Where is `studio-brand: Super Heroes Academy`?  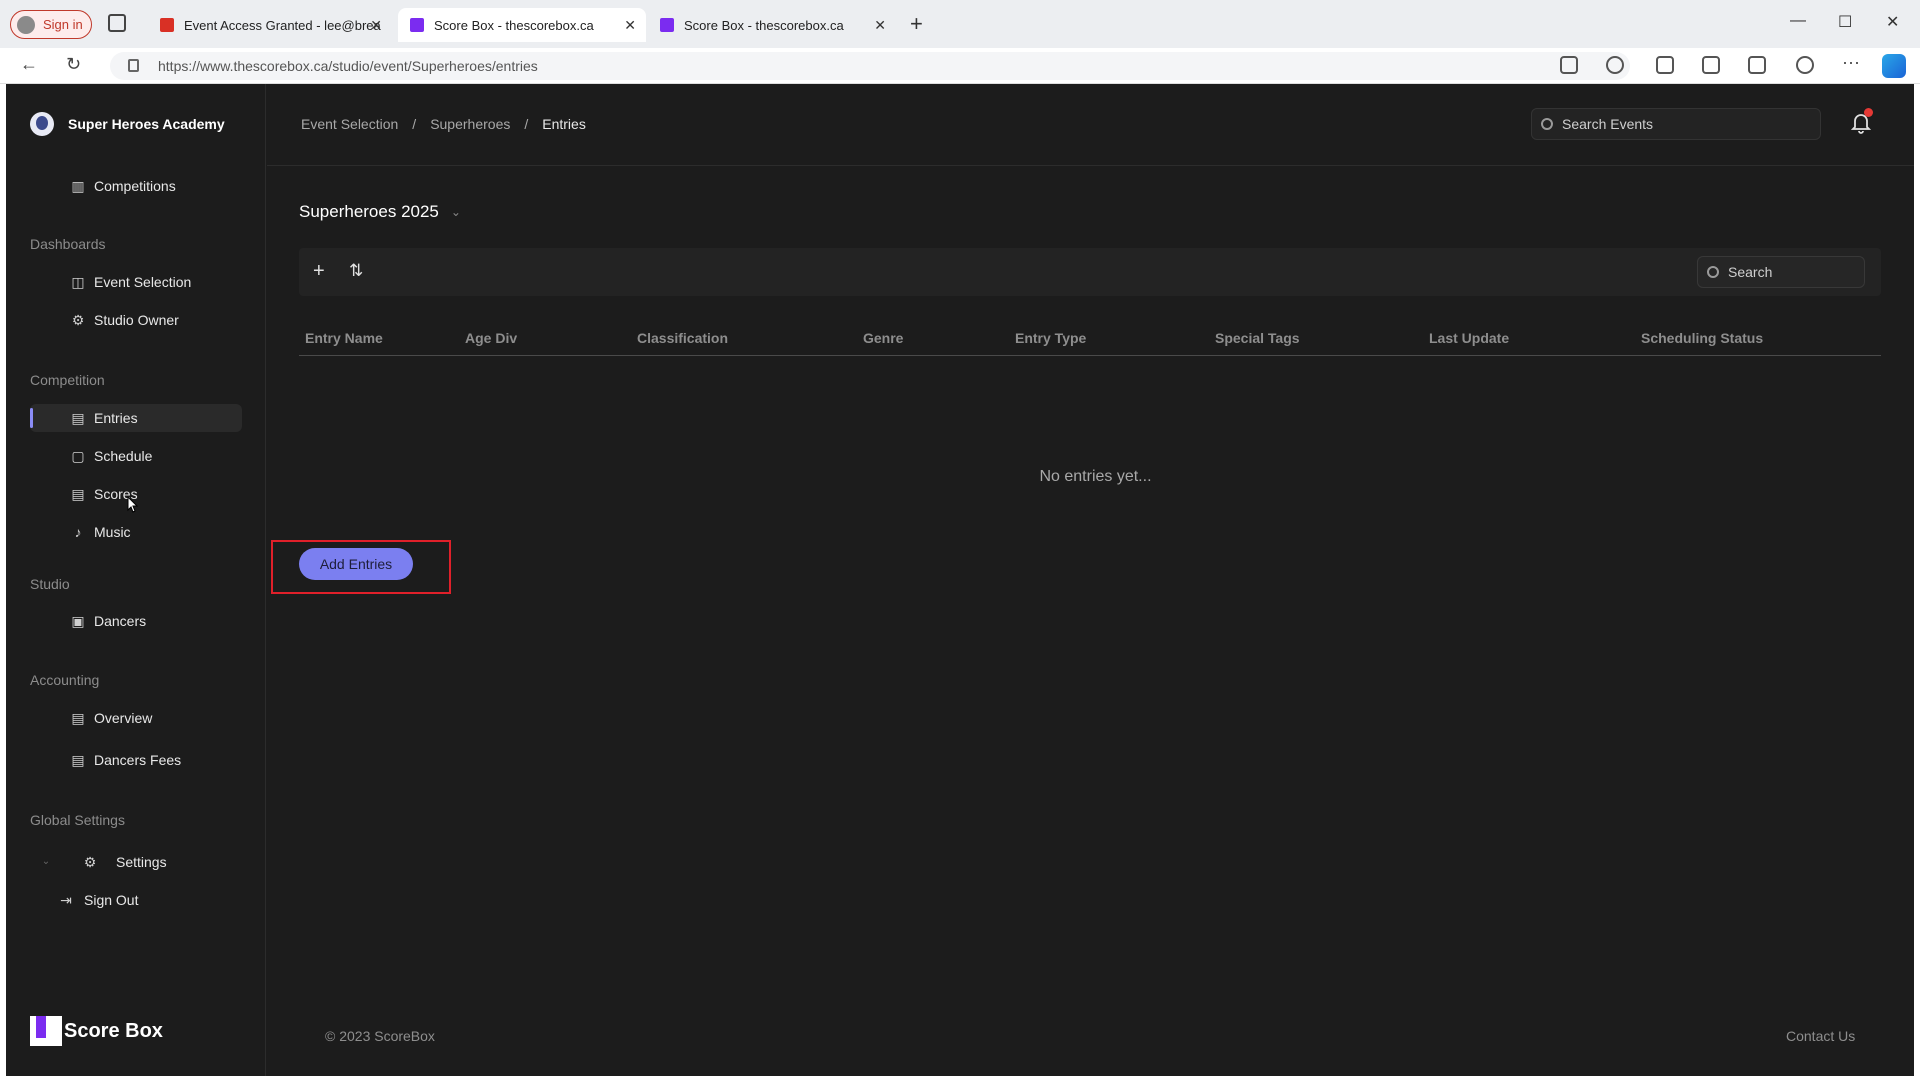
studio-brand: Super Heroes Academy is located at coordinates (127, 124).